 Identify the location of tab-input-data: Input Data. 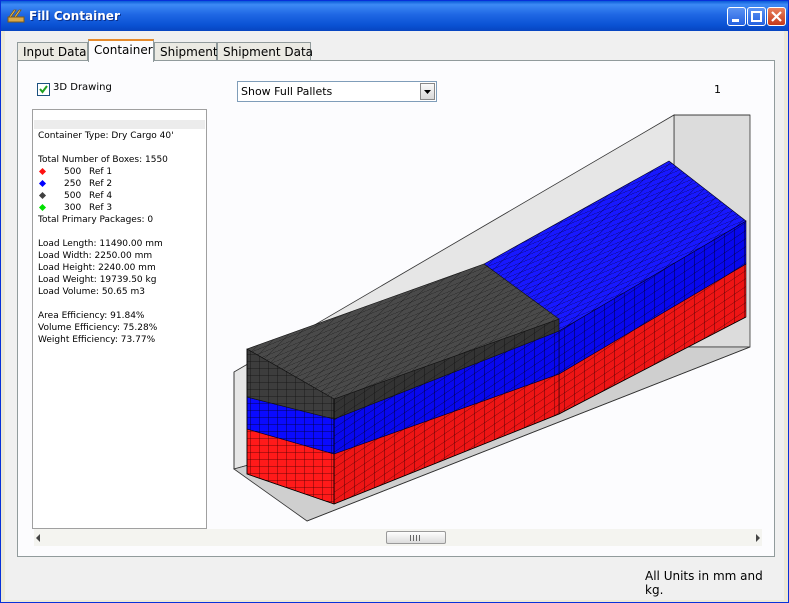
(52, 52).